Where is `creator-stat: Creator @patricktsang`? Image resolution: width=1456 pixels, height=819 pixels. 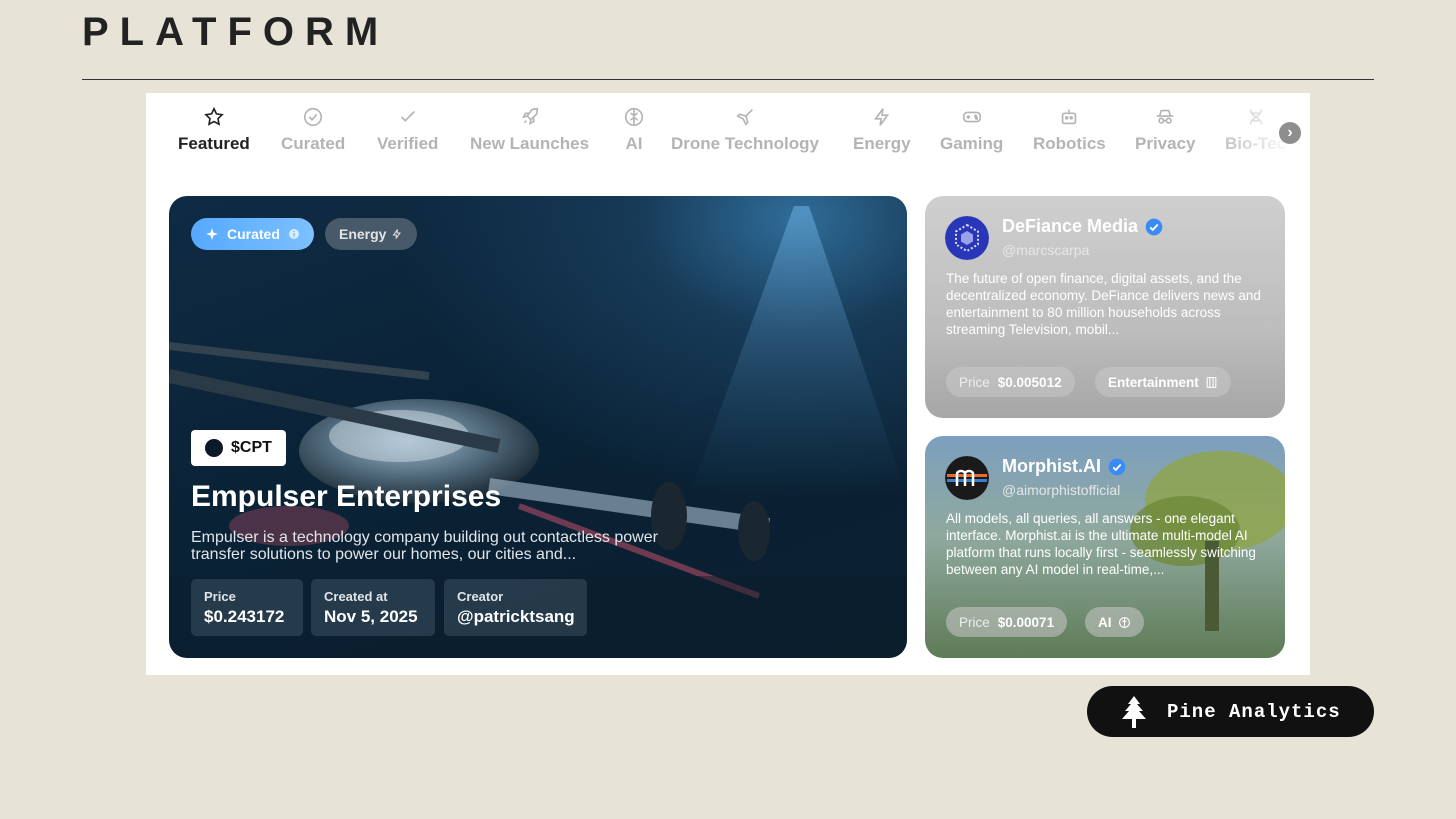 creator-stat: Creator @patricktsang is located at coordinates (515, 607).